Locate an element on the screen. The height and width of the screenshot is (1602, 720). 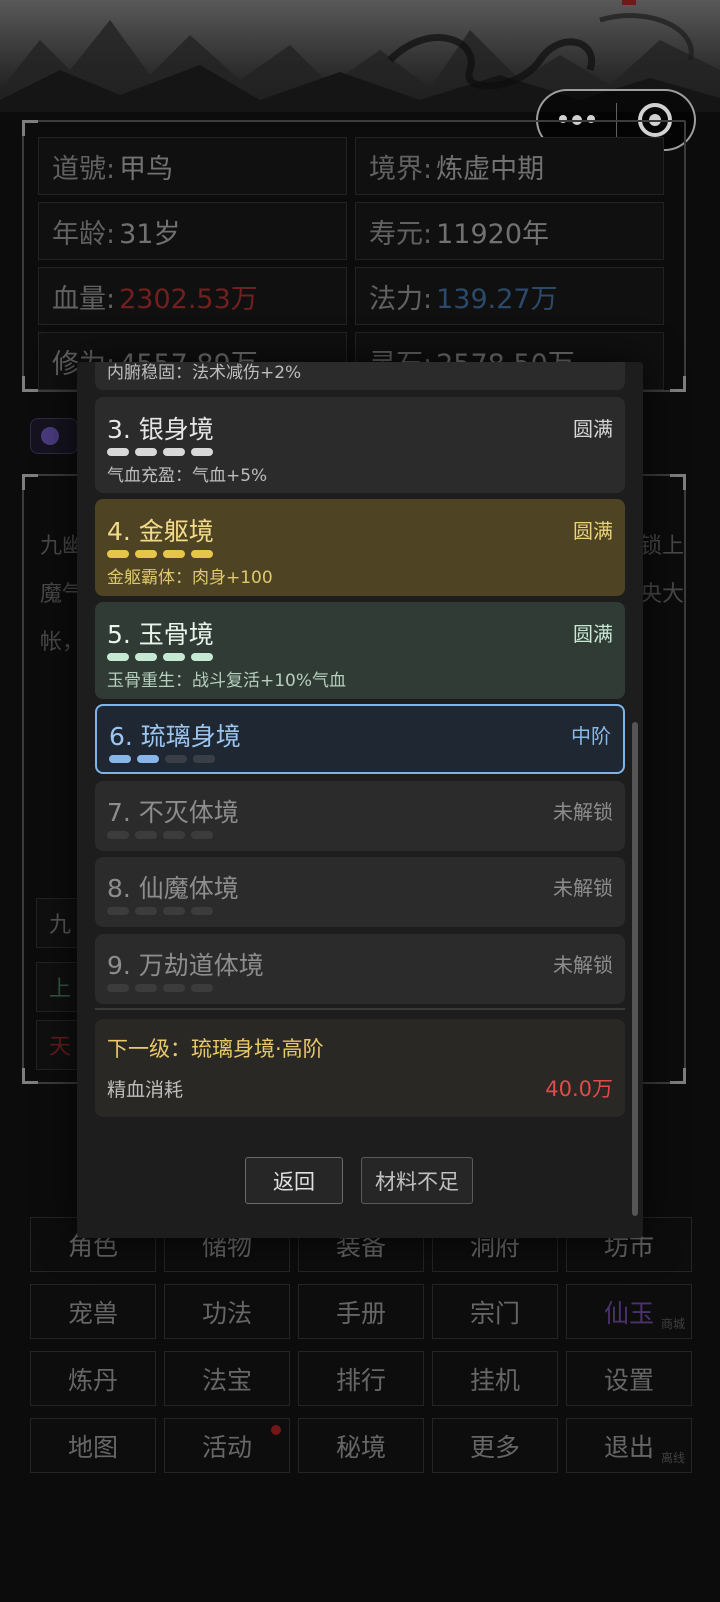
tier-name: 4. 金躯境 is located at coordinates (160, 531).